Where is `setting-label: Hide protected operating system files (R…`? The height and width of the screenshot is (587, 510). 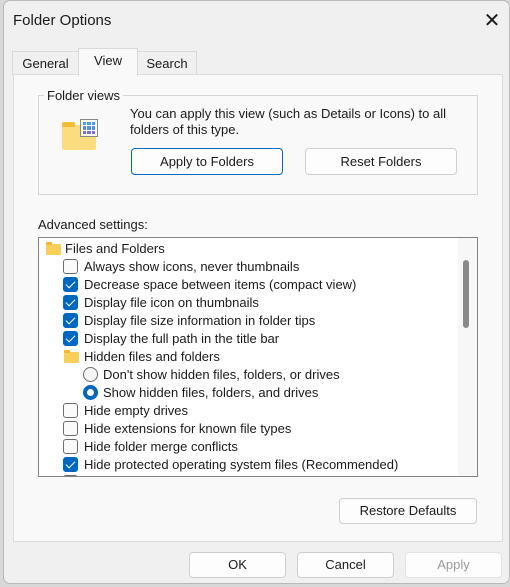 setting-label: Hide protected operating system files (R… is located at coordinates (241, 464).